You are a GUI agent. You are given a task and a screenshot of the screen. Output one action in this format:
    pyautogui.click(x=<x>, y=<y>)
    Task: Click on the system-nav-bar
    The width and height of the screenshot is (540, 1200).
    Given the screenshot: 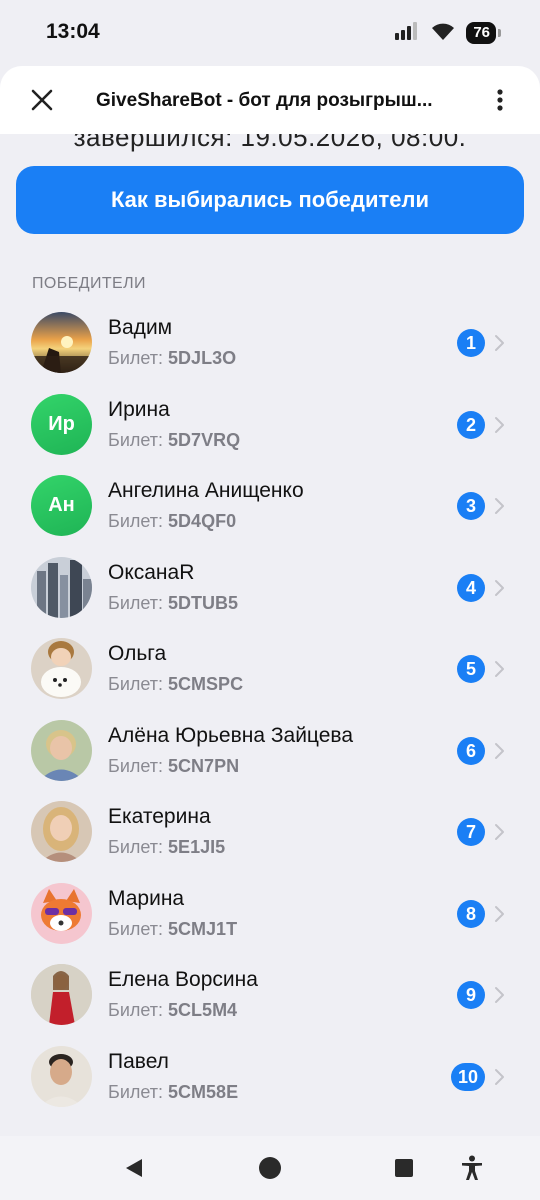 What is the action you would take?
    pyautogui.click(x=270, y=1168)
    